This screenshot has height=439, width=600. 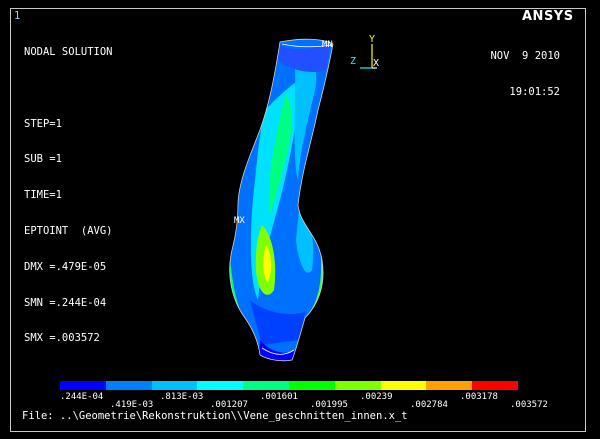 I want to click on legend-label: .419E-03, so click(x=132, y=405).